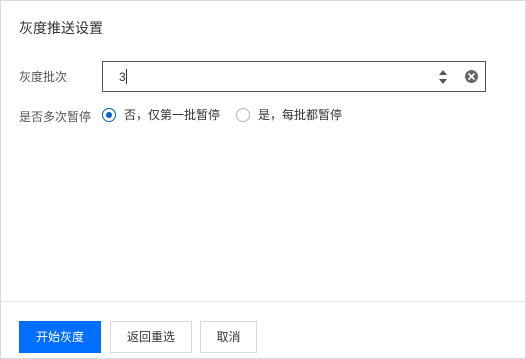 The image size is (526, 359). Describe the element at coordinates (269, 77) in the screenshot. I see `batch-input-field` at that location.